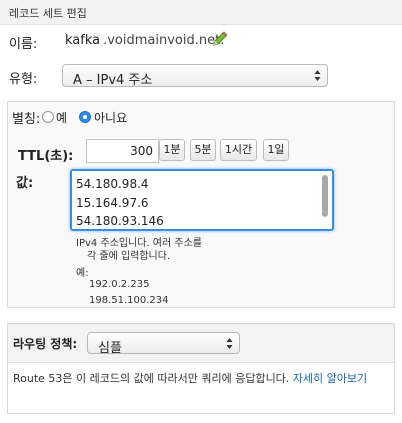 The height and width of the screenshot is (423, 402). I want to click on help-example-1: 192.0.2.235, so click(119, 284).